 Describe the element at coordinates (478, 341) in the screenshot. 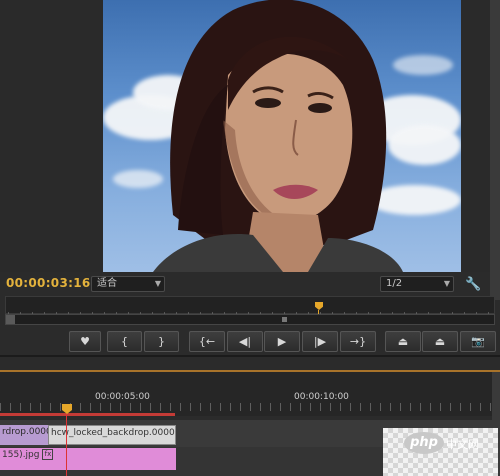

I see `export-frame-button: 📷` at that location.